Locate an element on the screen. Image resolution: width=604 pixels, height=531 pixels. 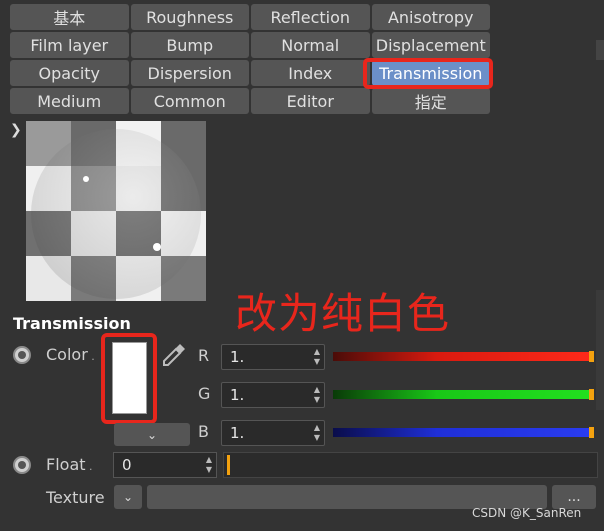
color-mode-dropdown: ⌄ is located at coordinates (152, 434).